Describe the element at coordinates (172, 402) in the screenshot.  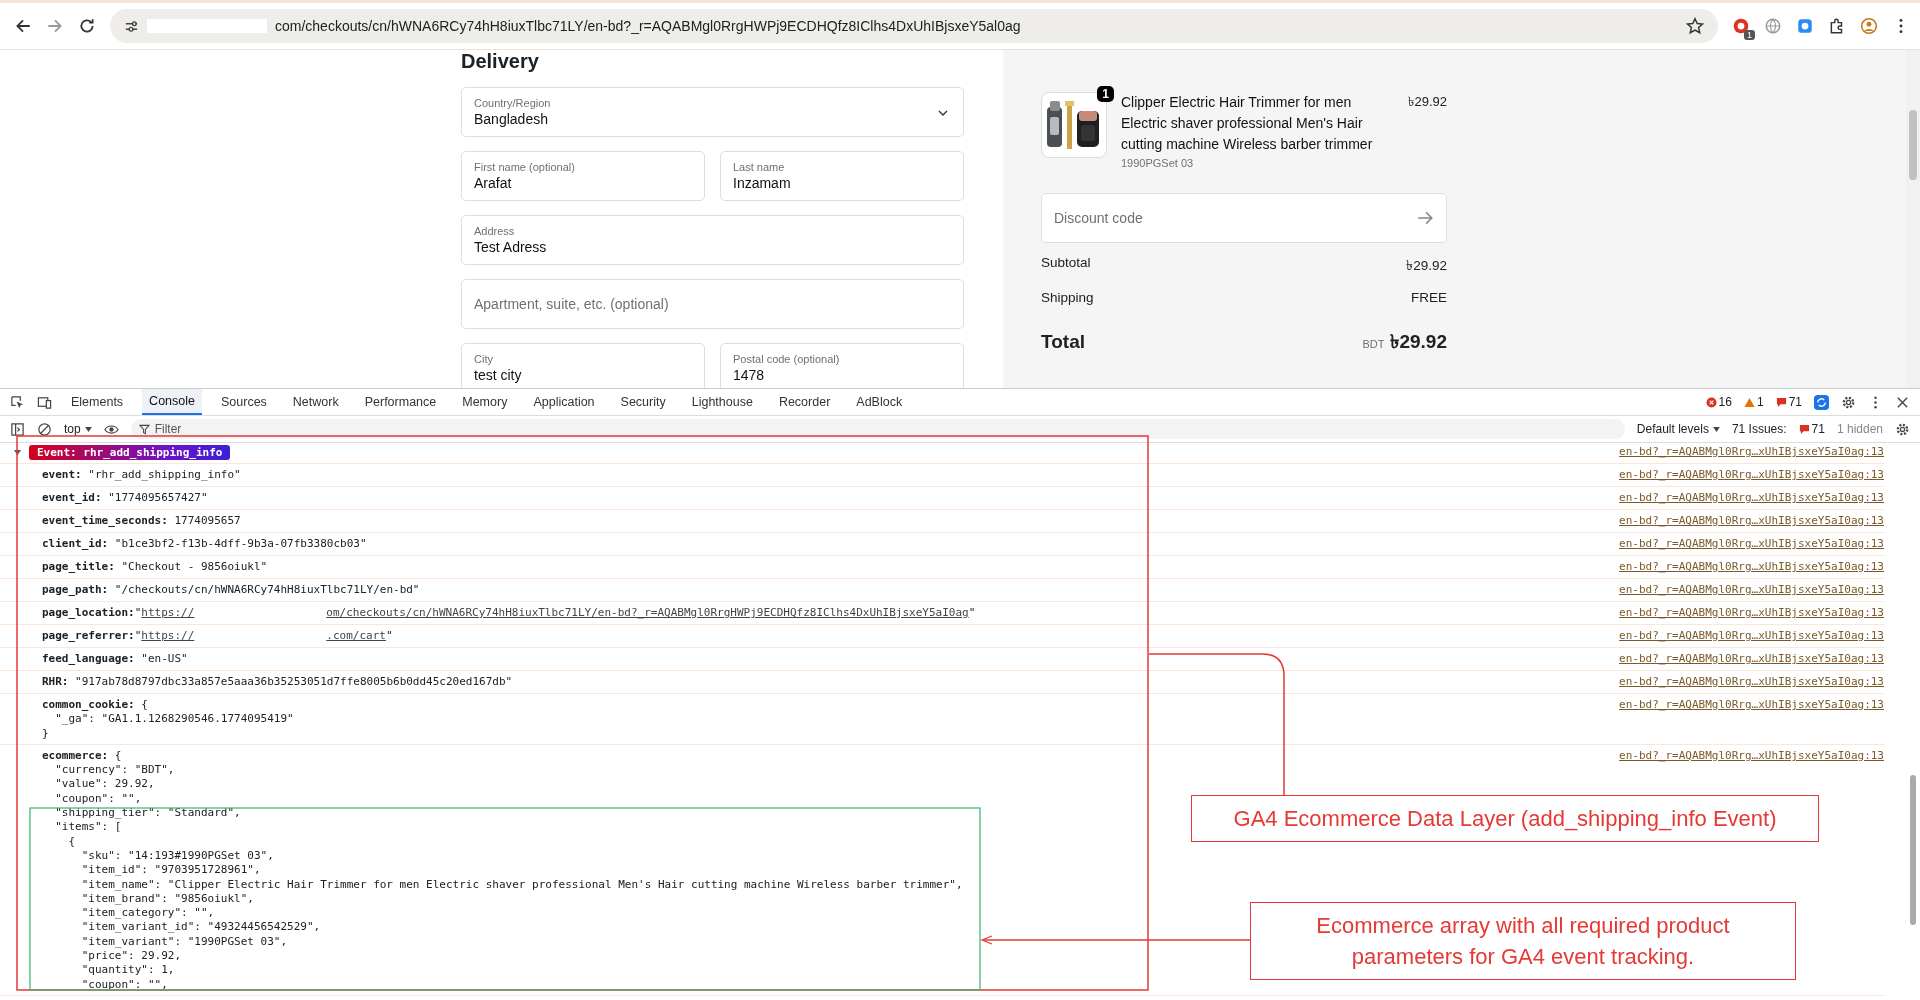
I see `devtools-tab: Console` at that location.